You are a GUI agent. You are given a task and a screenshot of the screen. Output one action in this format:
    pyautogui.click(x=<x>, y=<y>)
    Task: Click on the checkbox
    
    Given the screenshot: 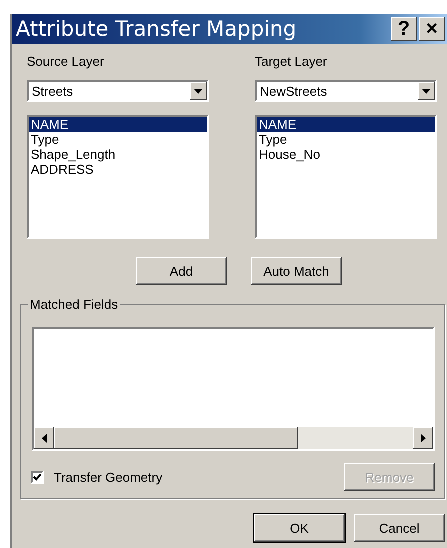 What is the action you would take?
    pyautogui.click(x=37, y=477)
    